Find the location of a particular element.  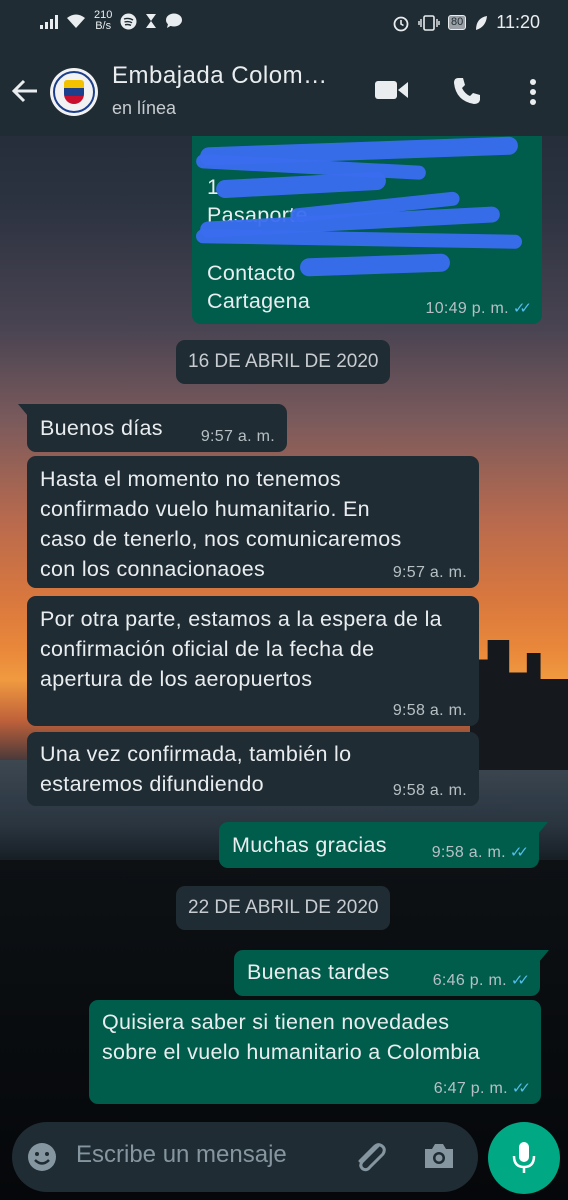

microphone-button is located at coordinates (524, 1158).